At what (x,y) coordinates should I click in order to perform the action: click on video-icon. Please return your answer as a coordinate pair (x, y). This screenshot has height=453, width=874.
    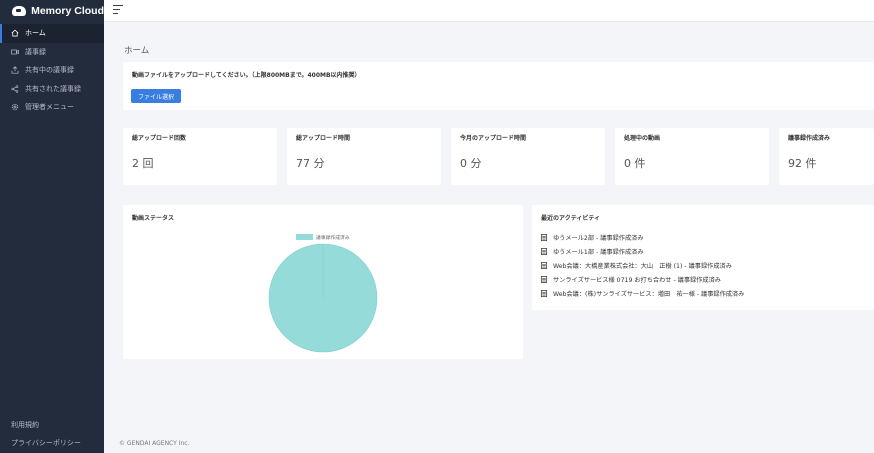
    Looking at the image, I should click on (15, 52).